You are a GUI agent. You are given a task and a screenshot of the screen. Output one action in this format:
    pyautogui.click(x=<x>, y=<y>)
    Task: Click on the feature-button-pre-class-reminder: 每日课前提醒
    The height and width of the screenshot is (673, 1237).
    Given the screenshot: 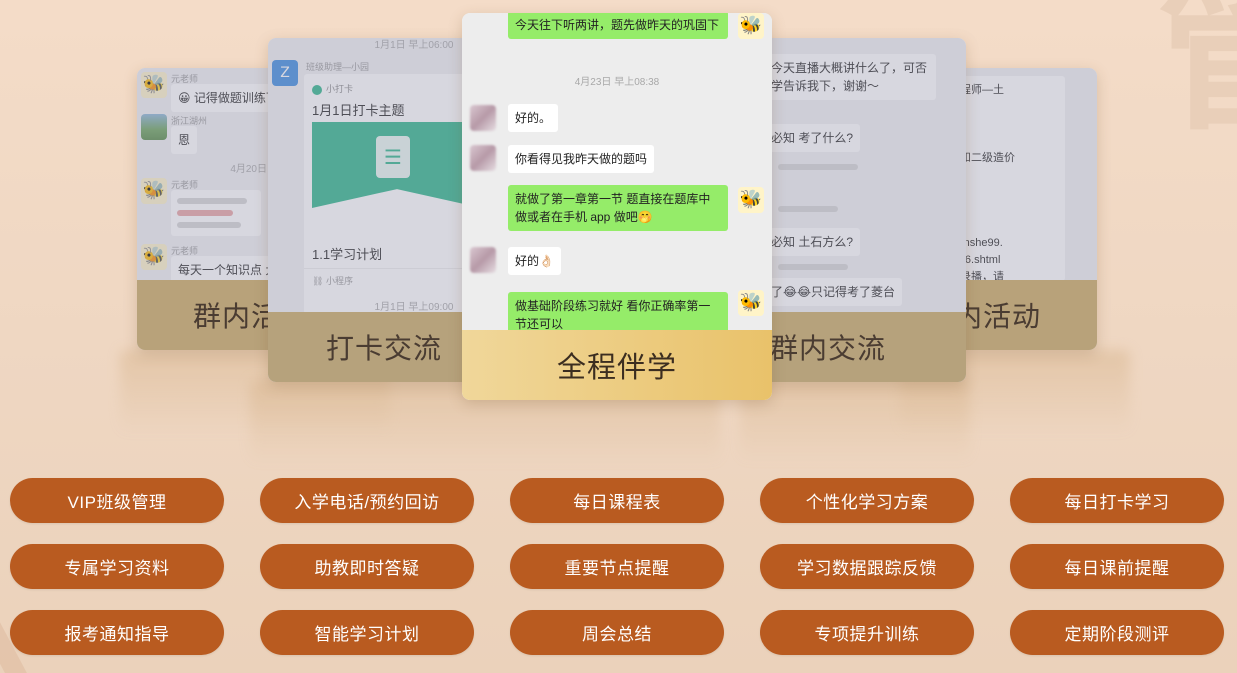 What is the action you would take?
    pyautogui.click(x=1117, y=566)
    